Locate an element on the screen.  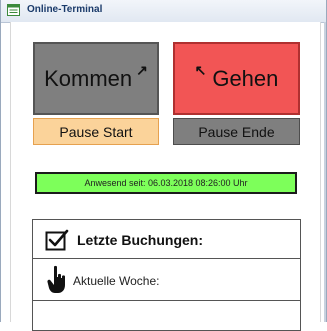
title-bar: Online-Terminal is located at coordinates (163, 11).